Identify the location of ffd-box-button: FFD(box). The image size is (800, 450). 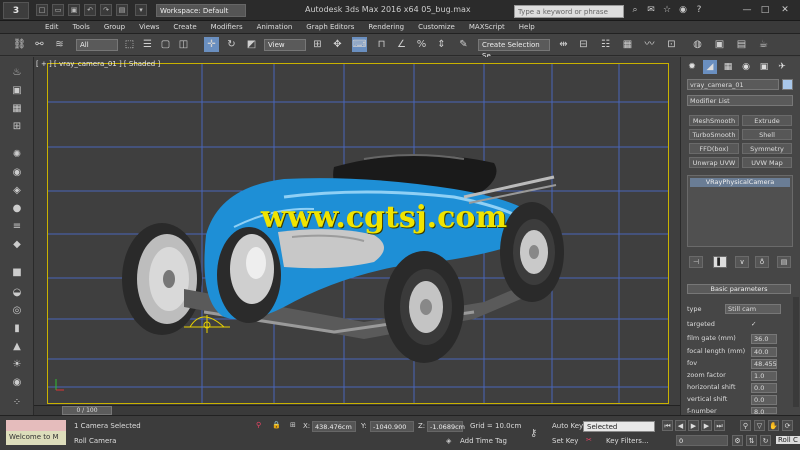
(714, 148).